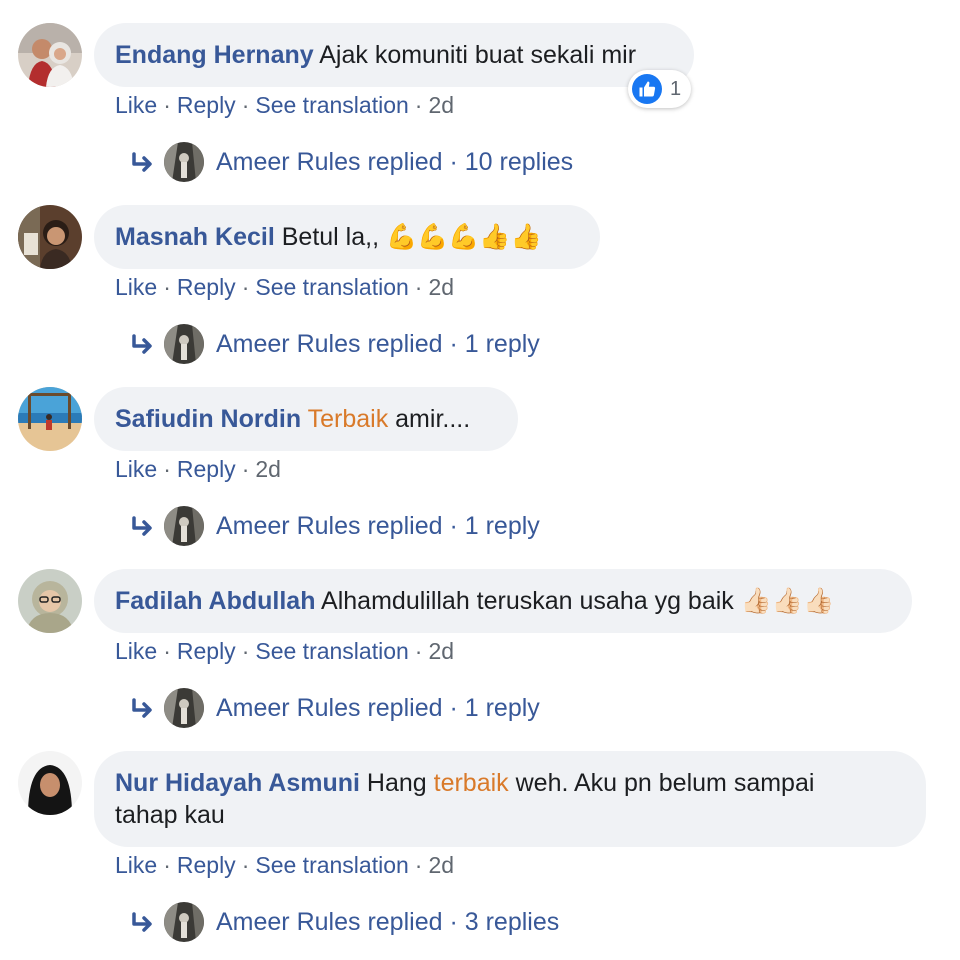  What do you see at coordinates (214, 55) in the screenshot?
I see `comment-author: Endang Hernany` at bounding box center [214, 55].